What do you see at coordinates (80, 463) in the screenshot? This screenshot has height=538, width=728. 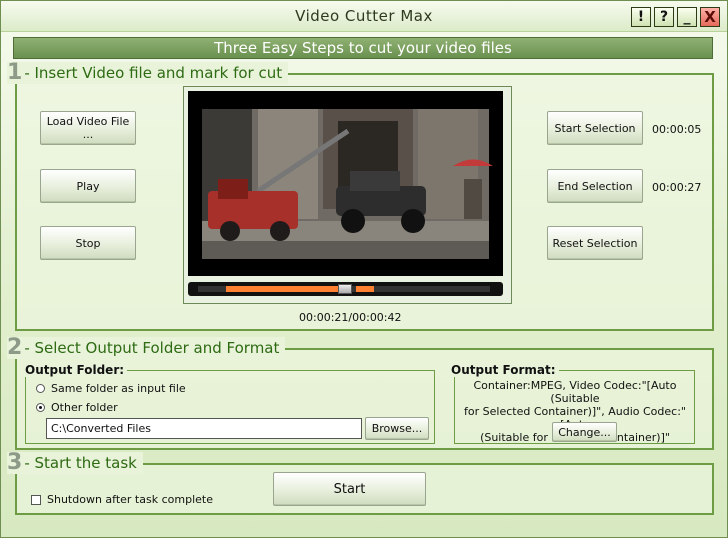 I see `step3-title: - Start the task` at bounding box center [80, 463].